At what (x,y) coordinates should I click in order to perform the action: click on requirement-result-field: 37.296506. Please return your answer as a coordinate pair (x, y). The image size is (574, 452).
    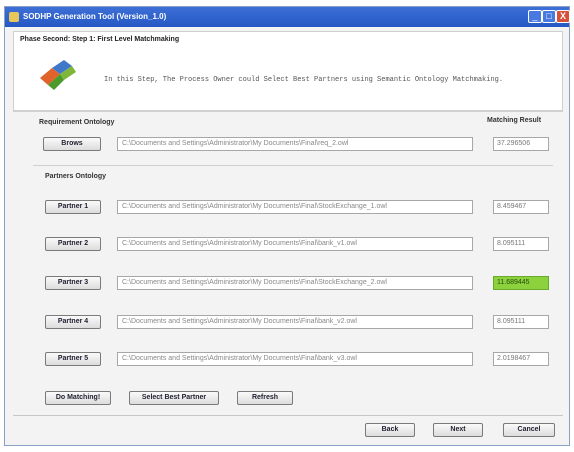
    Looking at the image, I should click on (521, 144).